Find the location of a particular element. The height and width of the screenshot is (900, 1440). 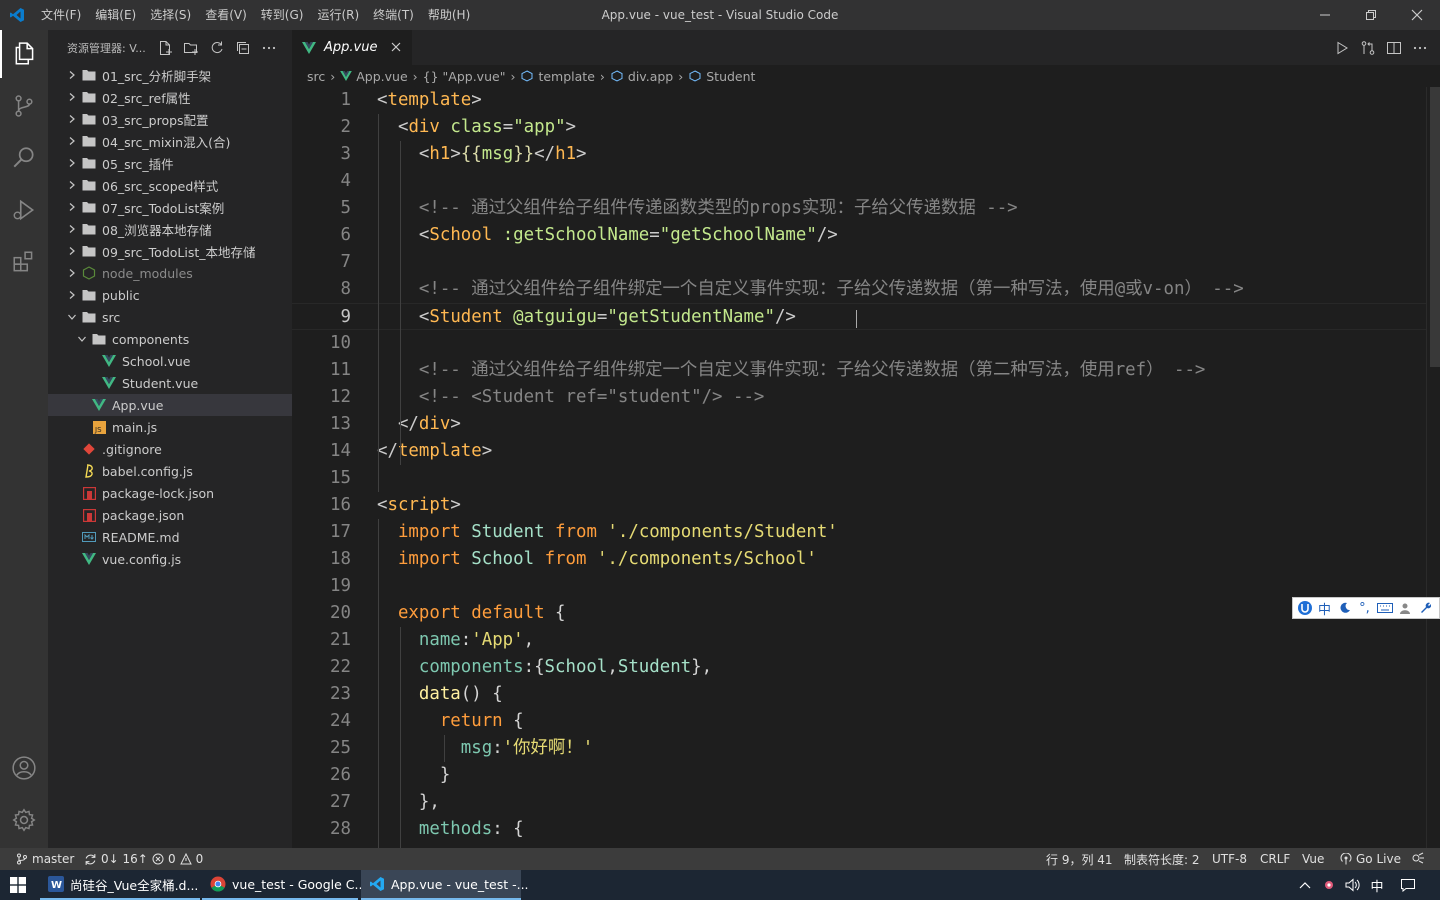

chevron-right-icon is located at coordinates (72, 185).